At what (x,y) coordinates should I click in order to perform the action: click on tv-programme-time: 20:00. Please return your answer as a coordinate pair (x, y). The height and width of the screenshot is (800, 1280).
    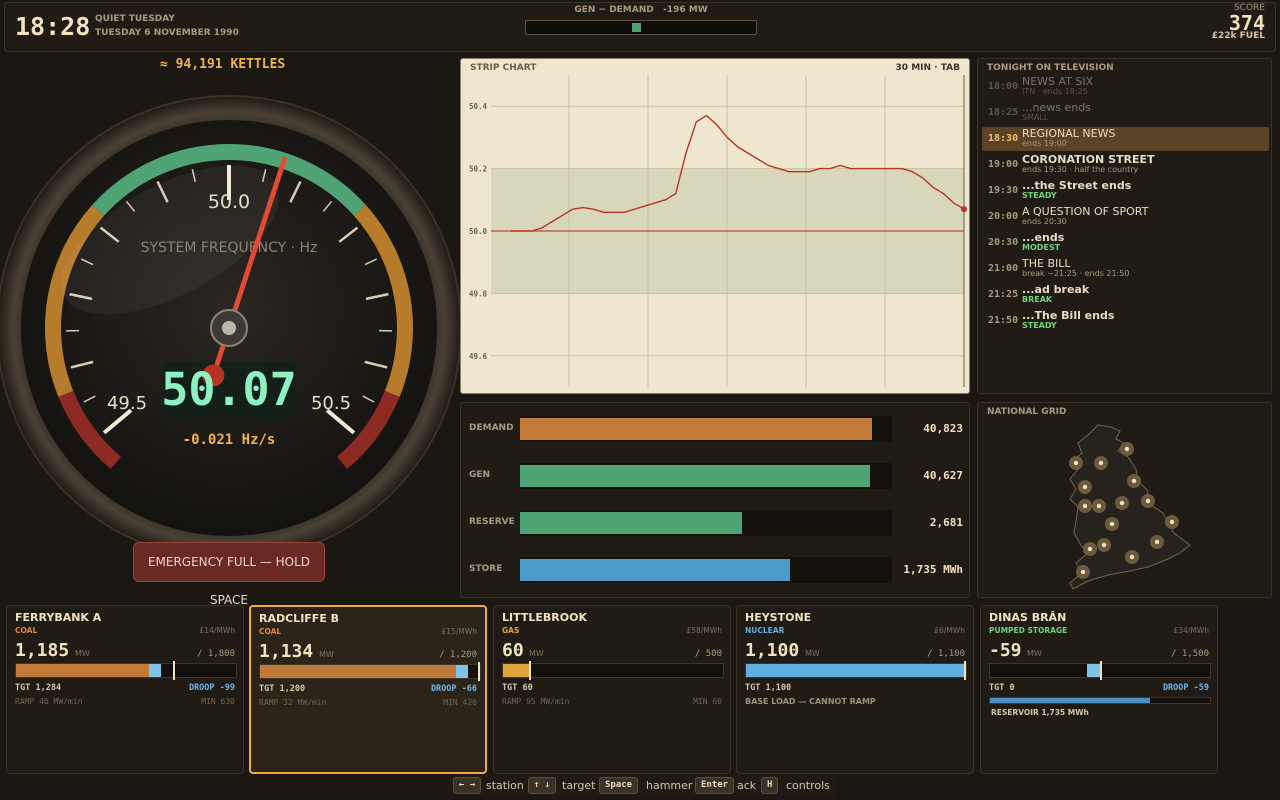
    Looking at the image, I should click on (1003, 216).